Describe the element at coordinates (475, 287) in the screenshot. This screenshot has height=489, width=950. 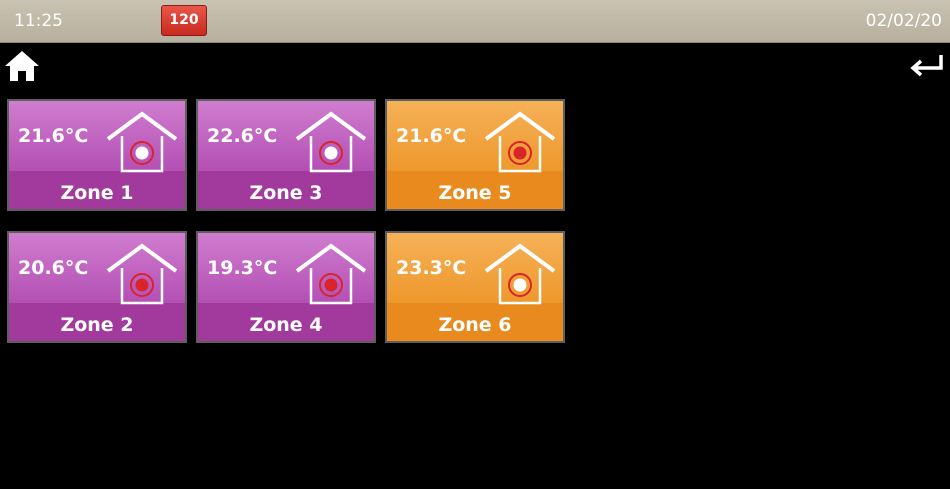
I see `zone-tile: 23.3°C Zone 6` at that location.